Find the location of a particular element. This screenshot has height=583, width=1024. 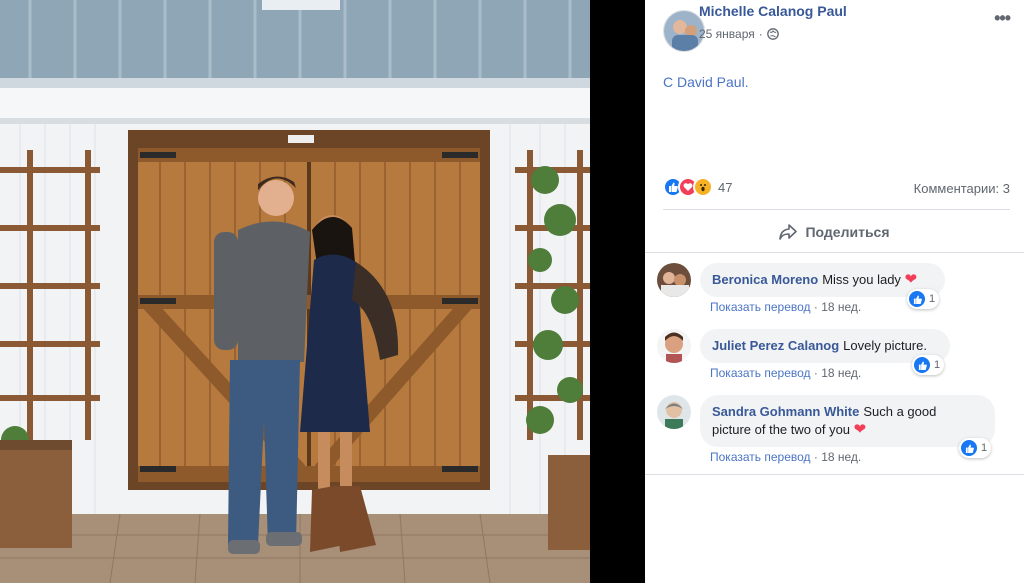

share-button: Поделиться is located at coordinates (834, 232).